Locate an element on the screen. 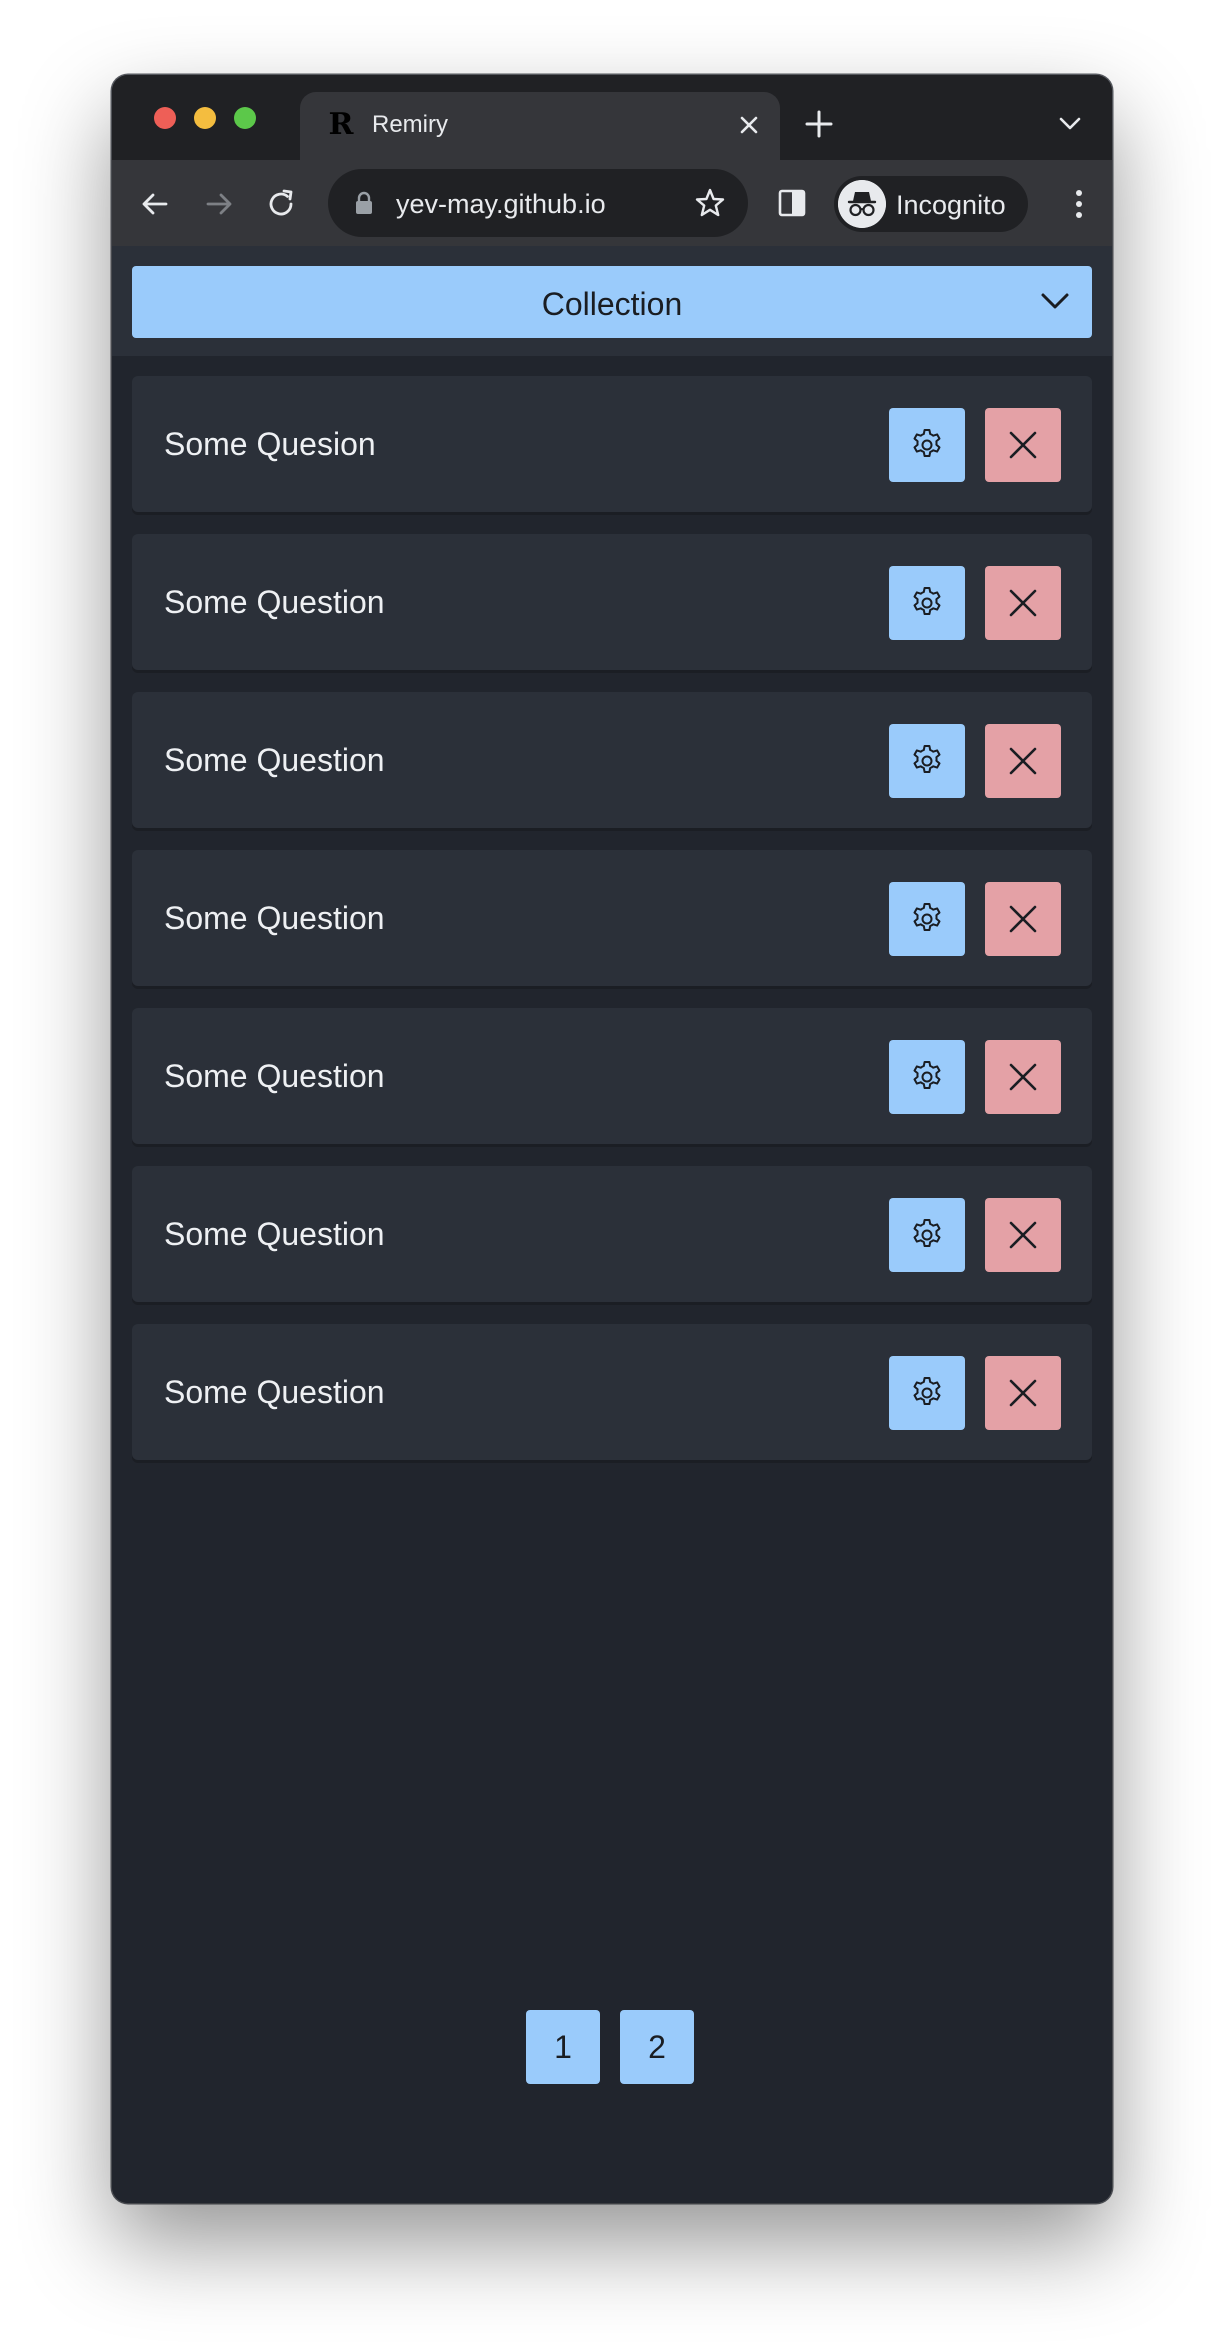 This screenshot has width=1224, height=2350. reload-icon is located at coordinates (281, 204).